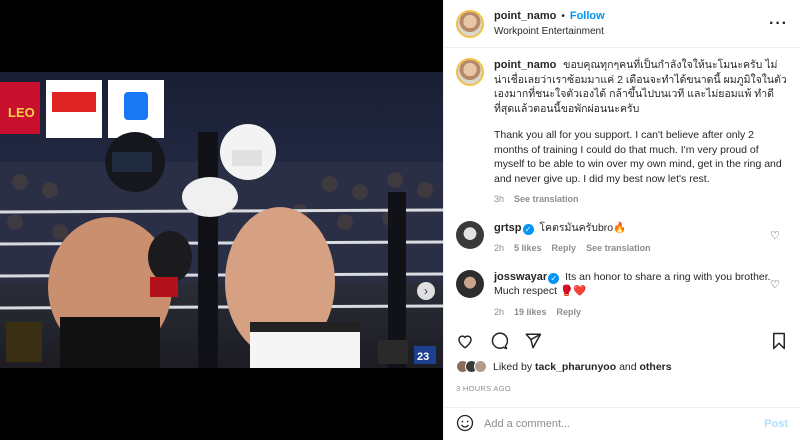 The height and width of the screenshot is (440, 800). What do you see at coordinates (530, 312) in the screenshot?
I see `comment-likes: 19 likes` at bounding box center [530, 312].